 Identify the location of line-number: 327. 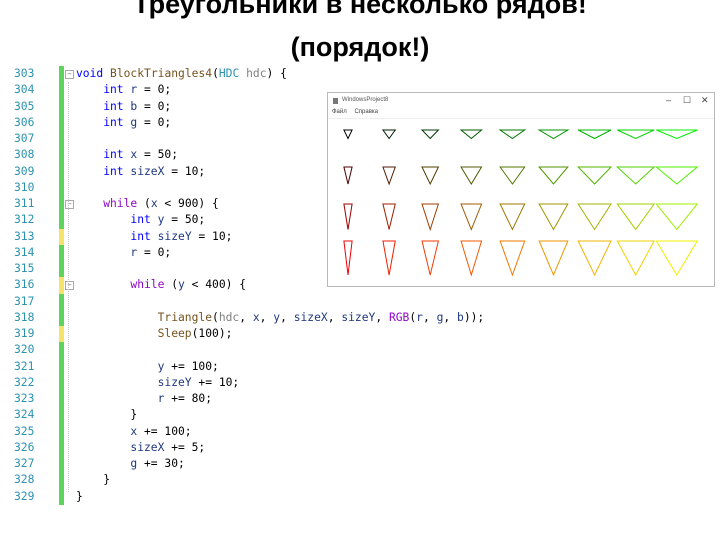
(24, 463).